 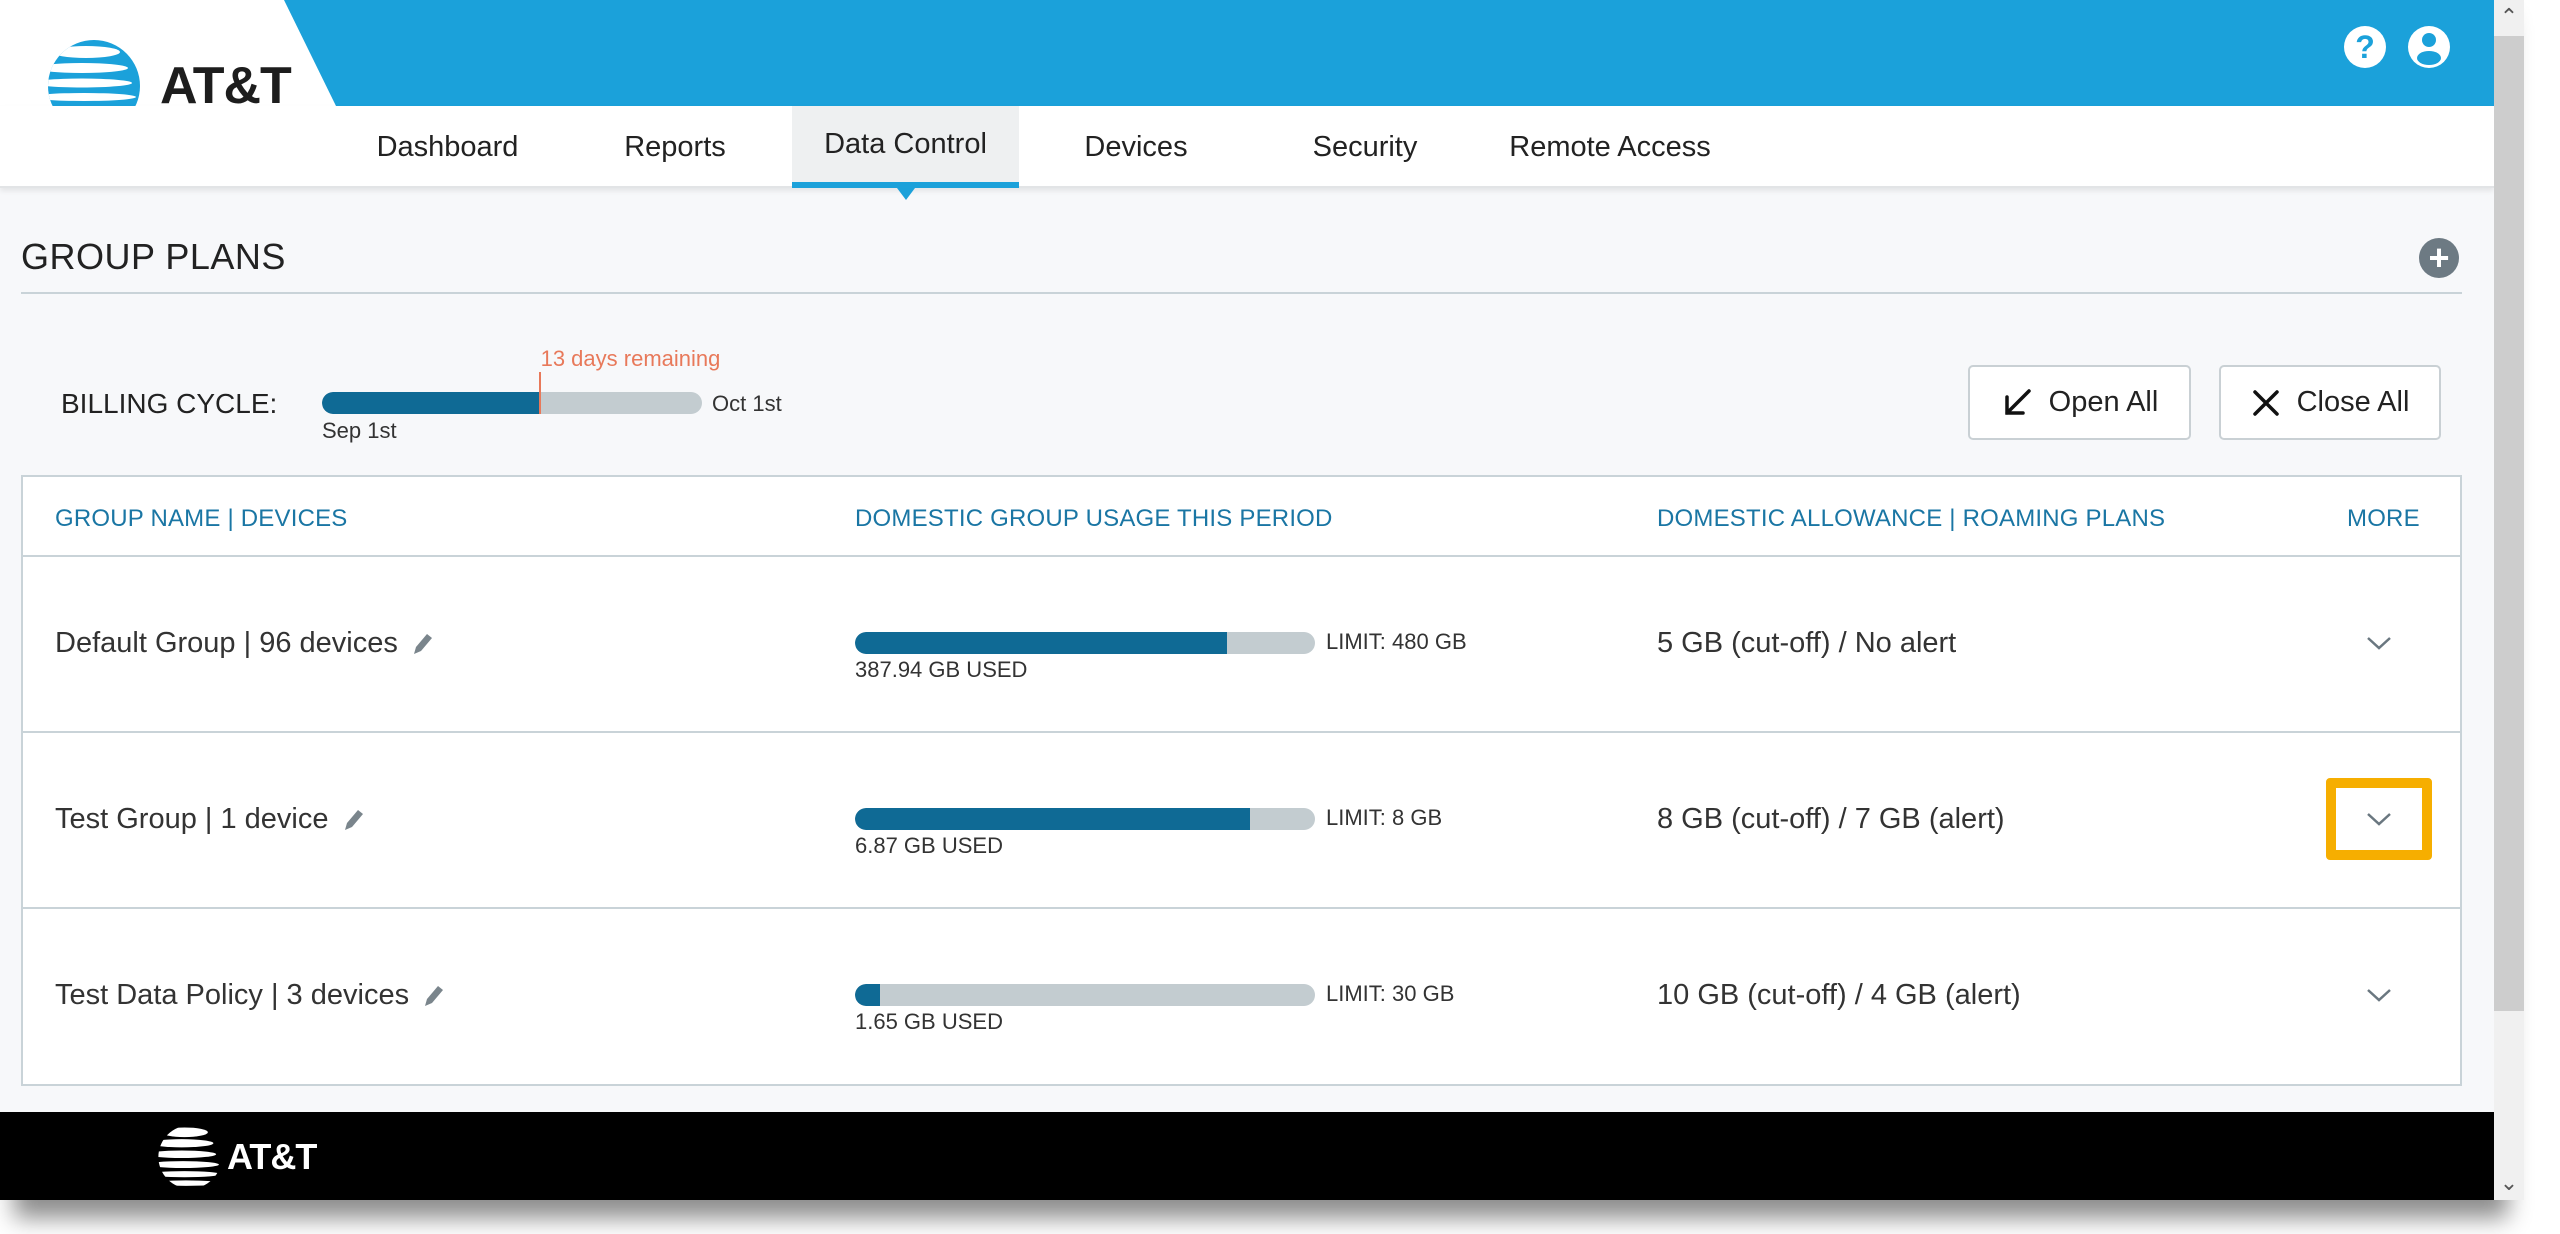 What do you see at coordinates (2509, 1183) in the screenshot?
I see `scroll-down-arrow: ⌄` at bounding box center [2509, 1183].